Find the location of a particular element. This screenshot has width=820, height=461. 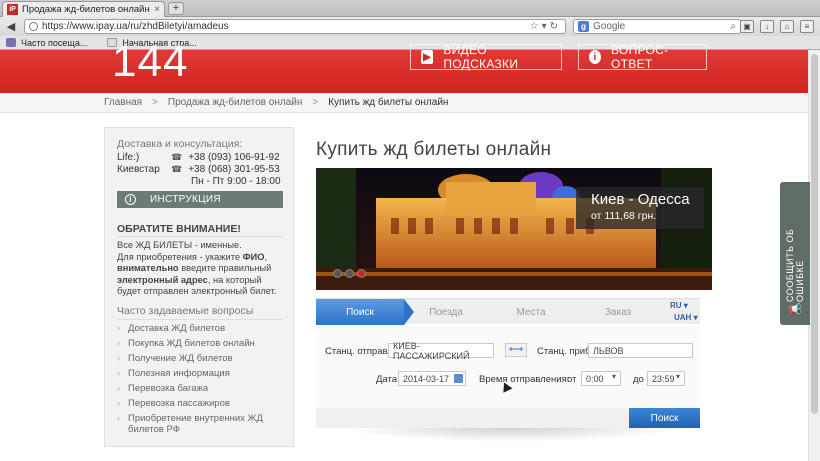

attention-fragment: , на который is located at coordinates (234, 279).